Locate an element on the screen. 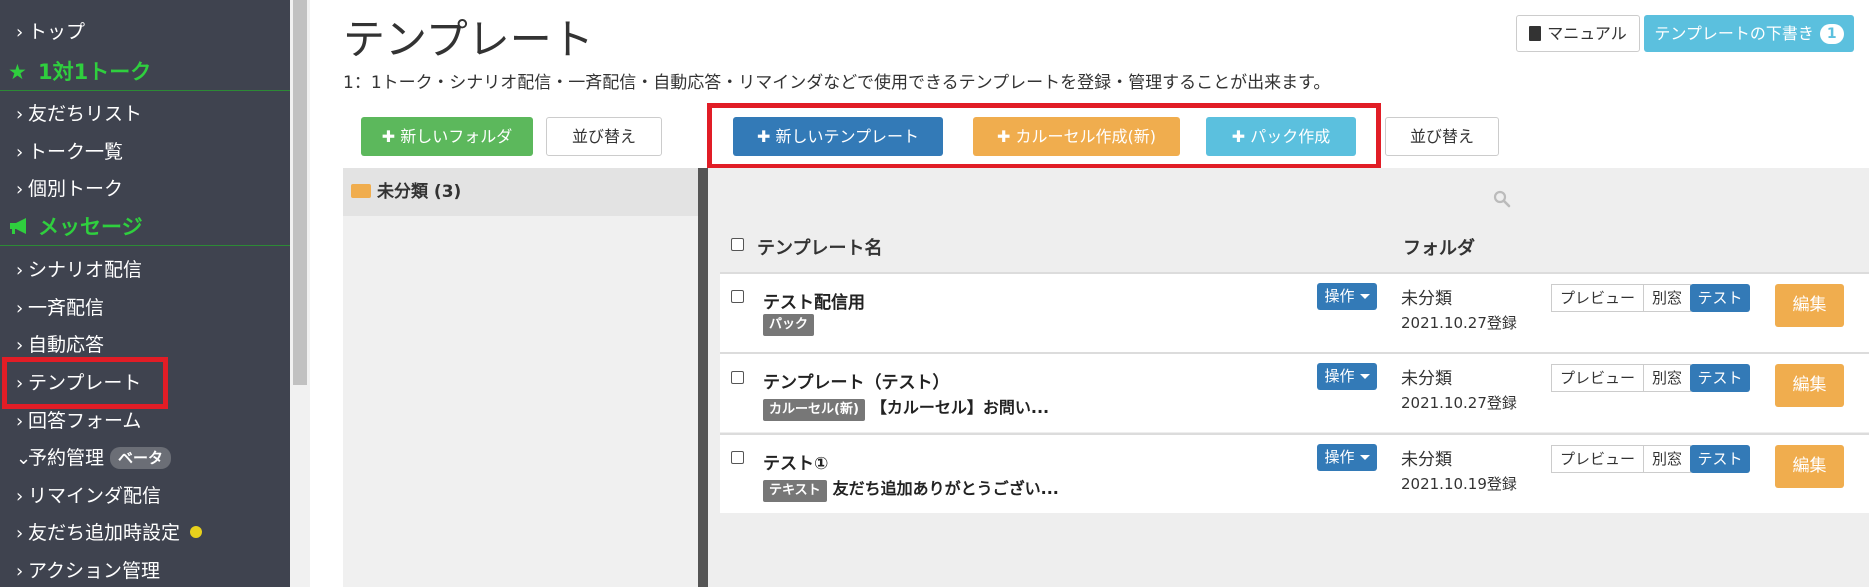  sidebar-item-top: › トップ is located at coordinates (50, 32).